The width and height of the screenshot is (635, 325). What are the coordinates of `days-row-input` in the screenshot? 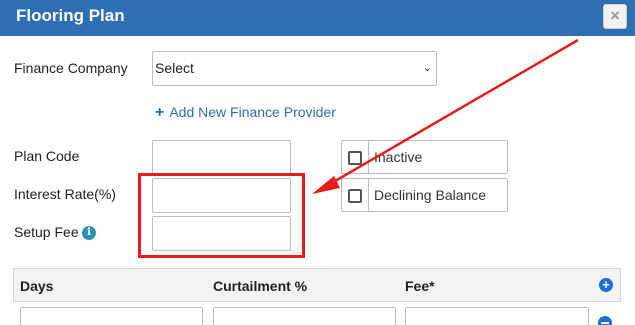 It's located at (111, 316).